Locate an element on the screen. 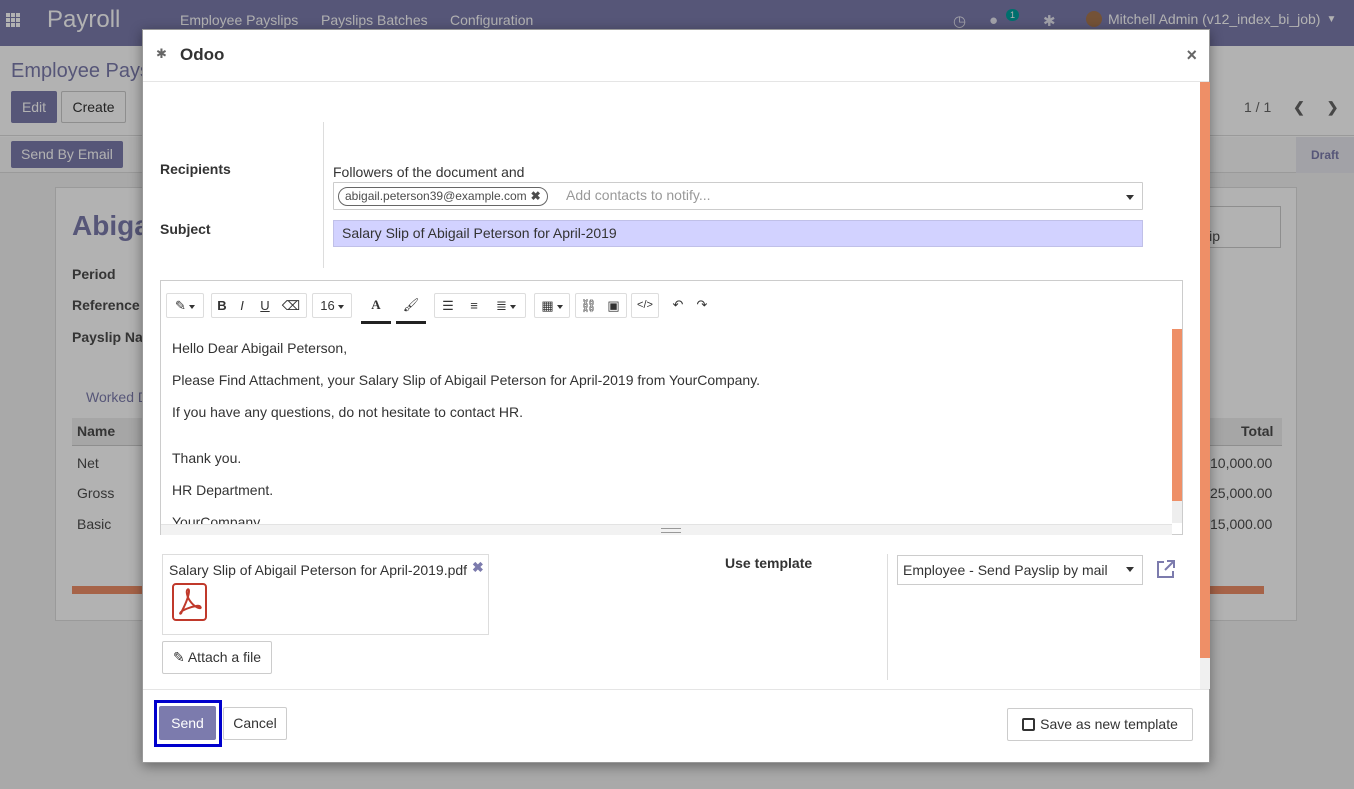  align-icon: ≣ is located at coordinates (506, 305).